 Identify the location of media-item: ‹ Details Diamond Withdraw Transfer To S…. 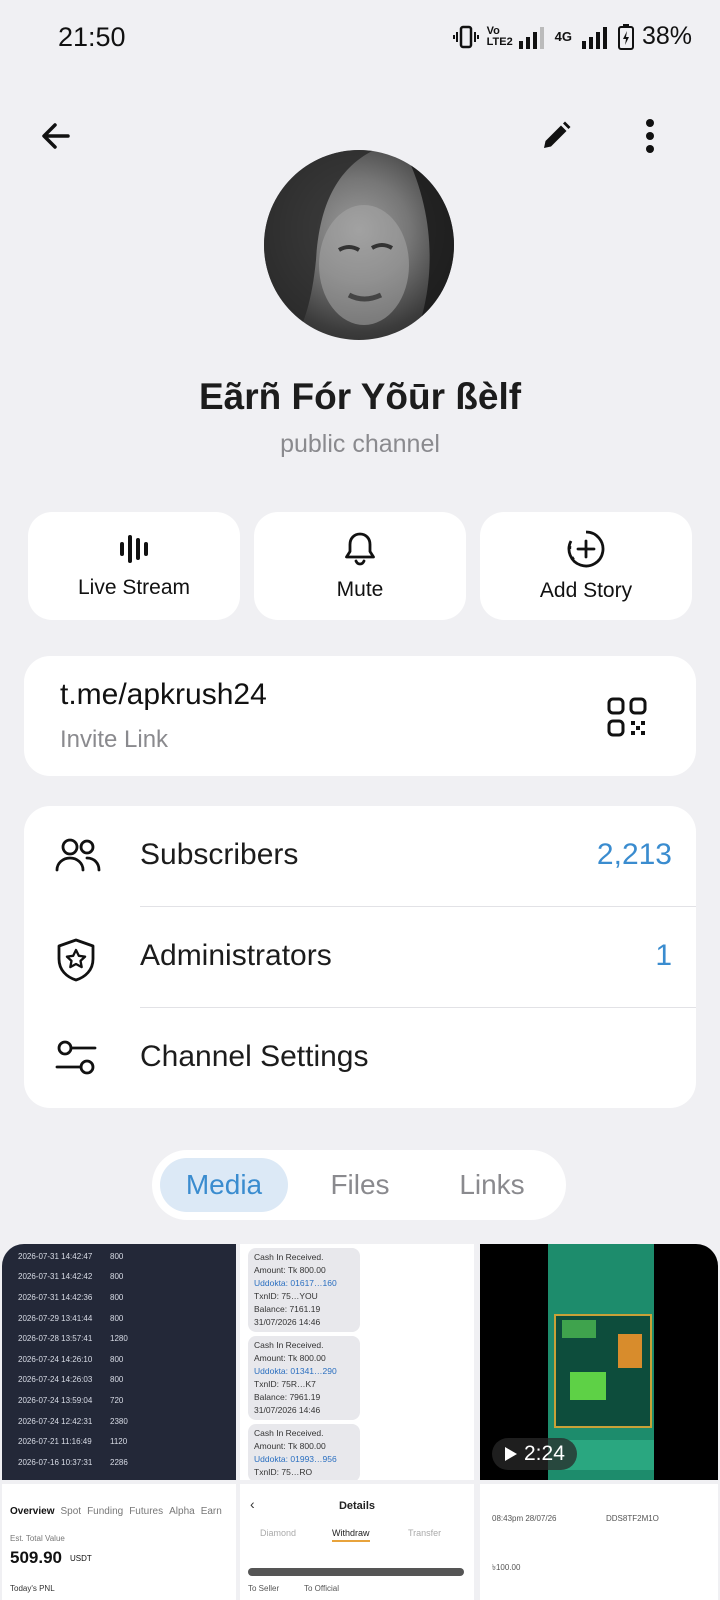
(357, 1542).